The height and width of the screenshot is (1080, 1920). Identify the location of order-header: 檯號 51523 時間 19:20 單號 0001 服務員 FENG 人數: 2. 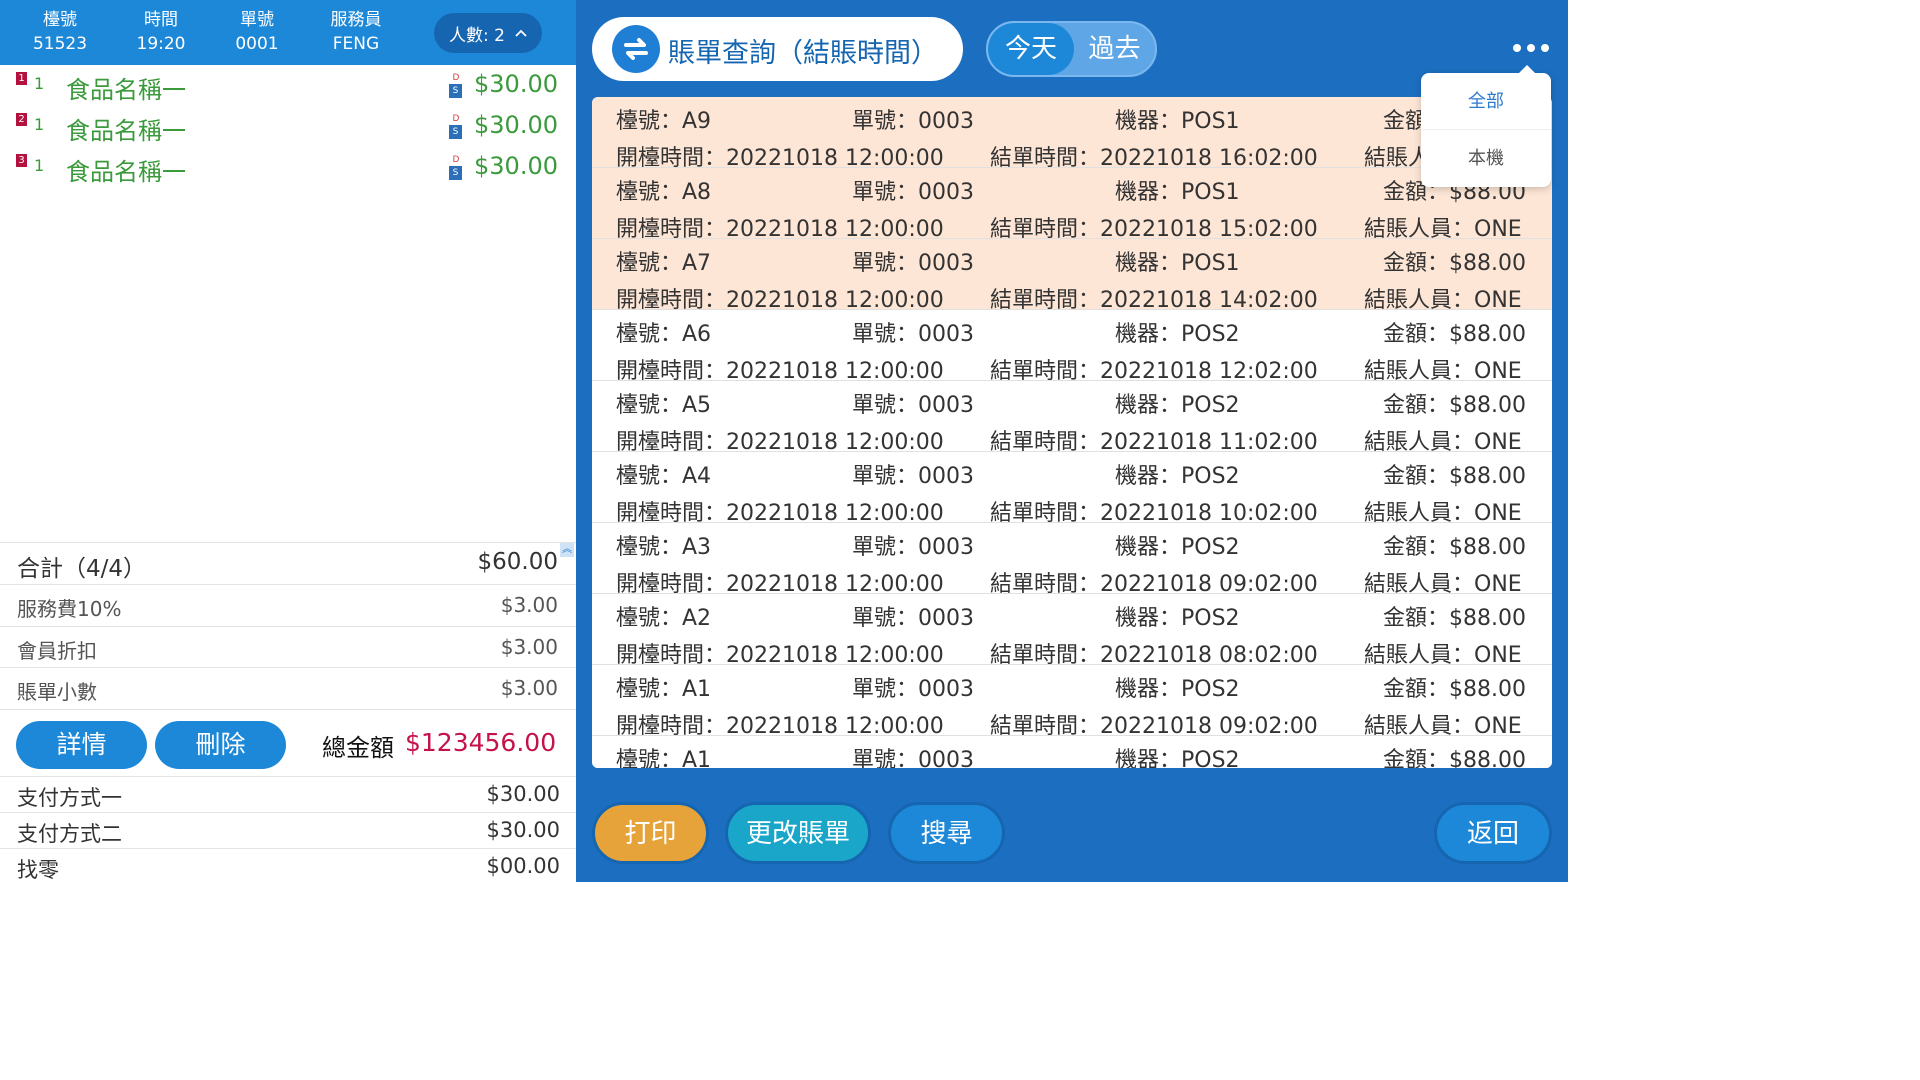
(288, 32).